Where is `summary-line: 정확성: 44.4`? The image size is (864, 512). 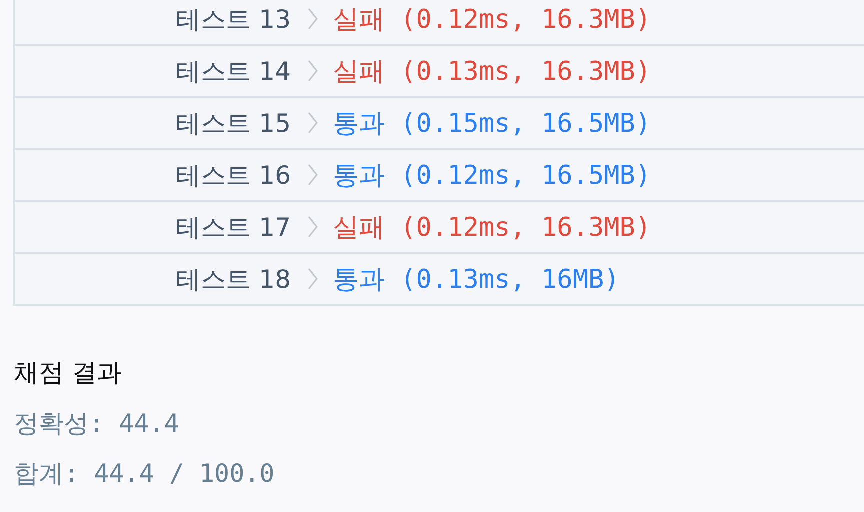 summary-line: 정확성: 44.4 is located at coordinates (97, 424).